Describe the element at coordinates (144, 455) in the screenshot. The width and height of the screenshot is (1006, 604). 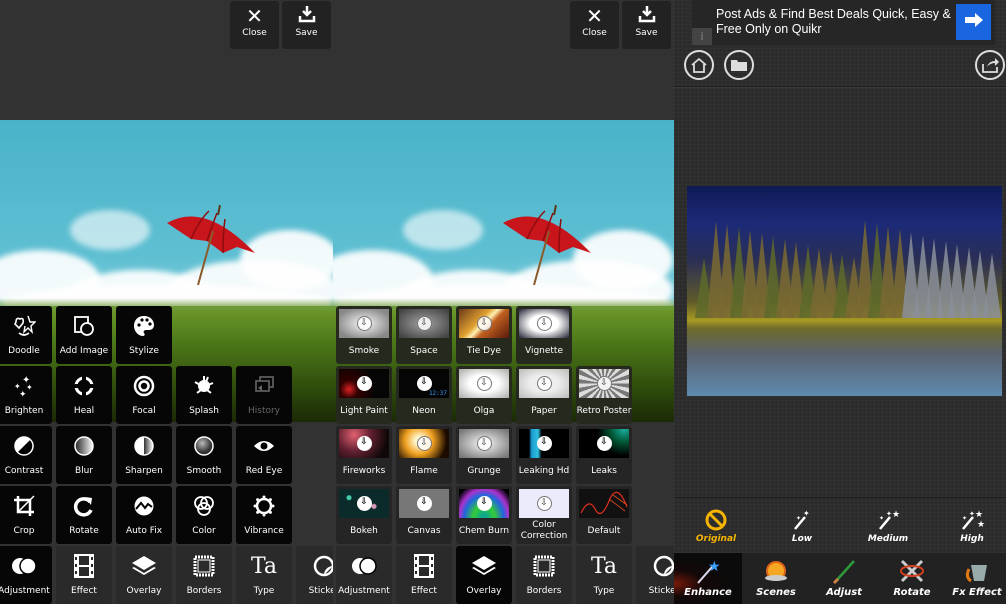
I see `tool-sharpen: Sharpen` at that location.